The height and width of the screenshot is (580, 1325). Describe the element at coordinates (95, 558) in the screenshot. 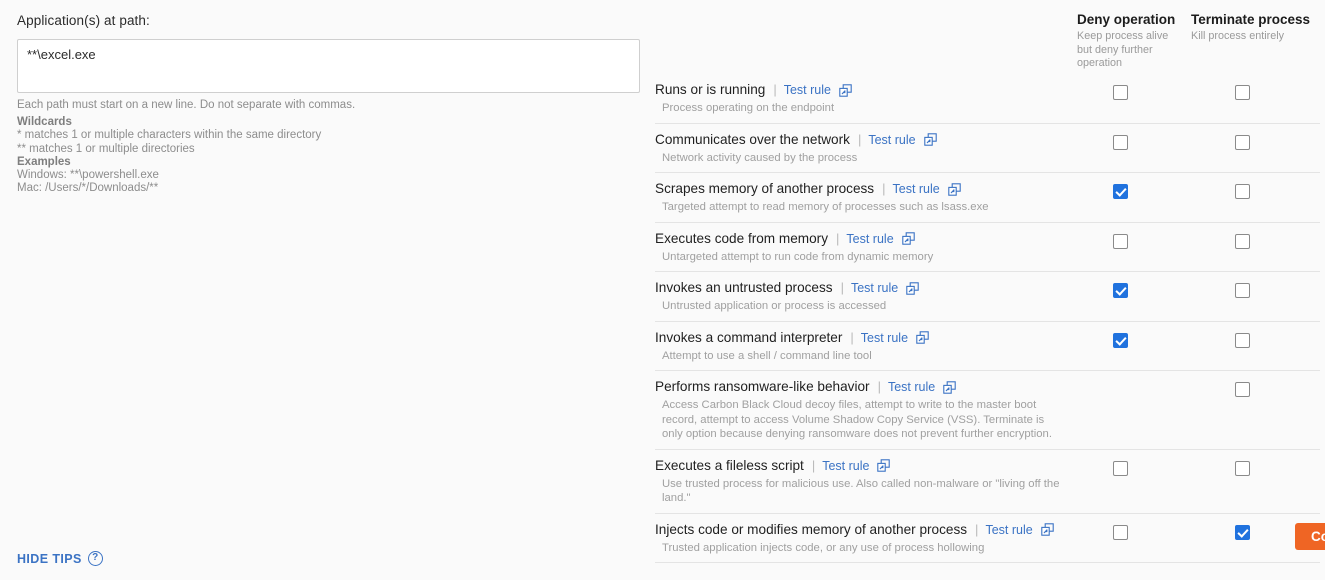

I see `help-icon: ?` at that location.